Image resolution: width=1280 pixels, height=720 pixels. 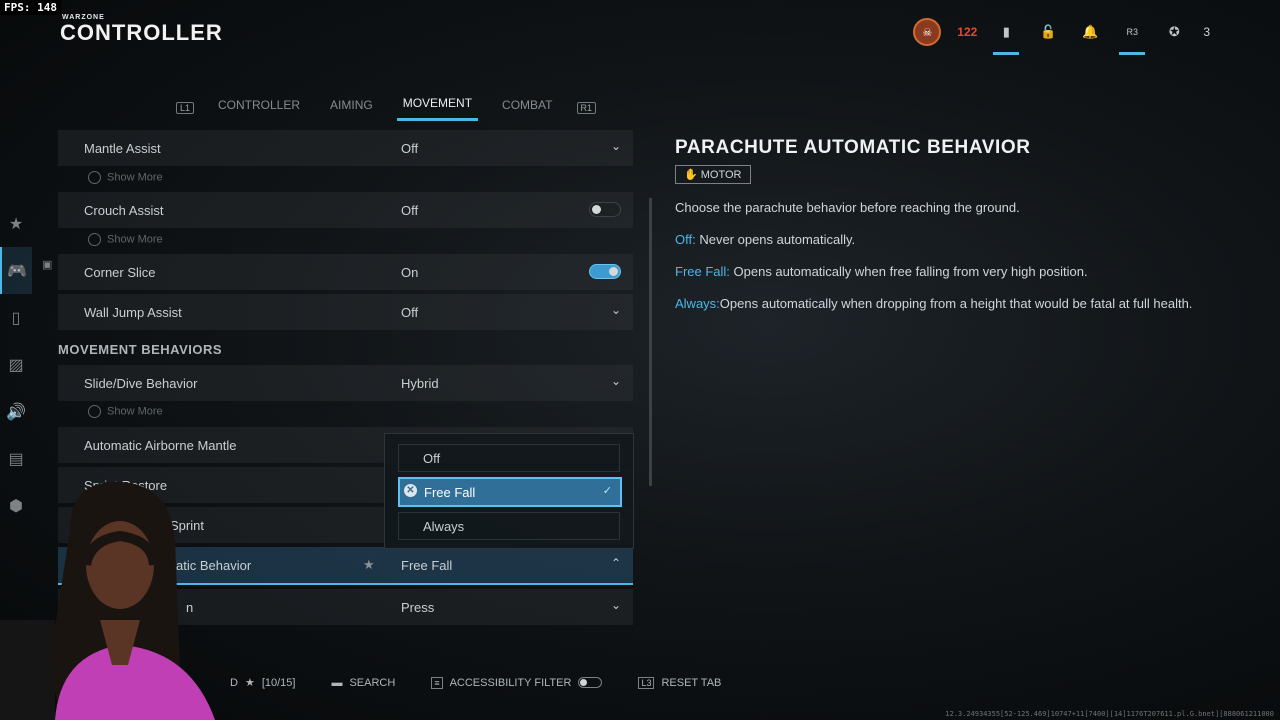 I want to click on tab-aiming: AIMING, so click(x=351, y=108).